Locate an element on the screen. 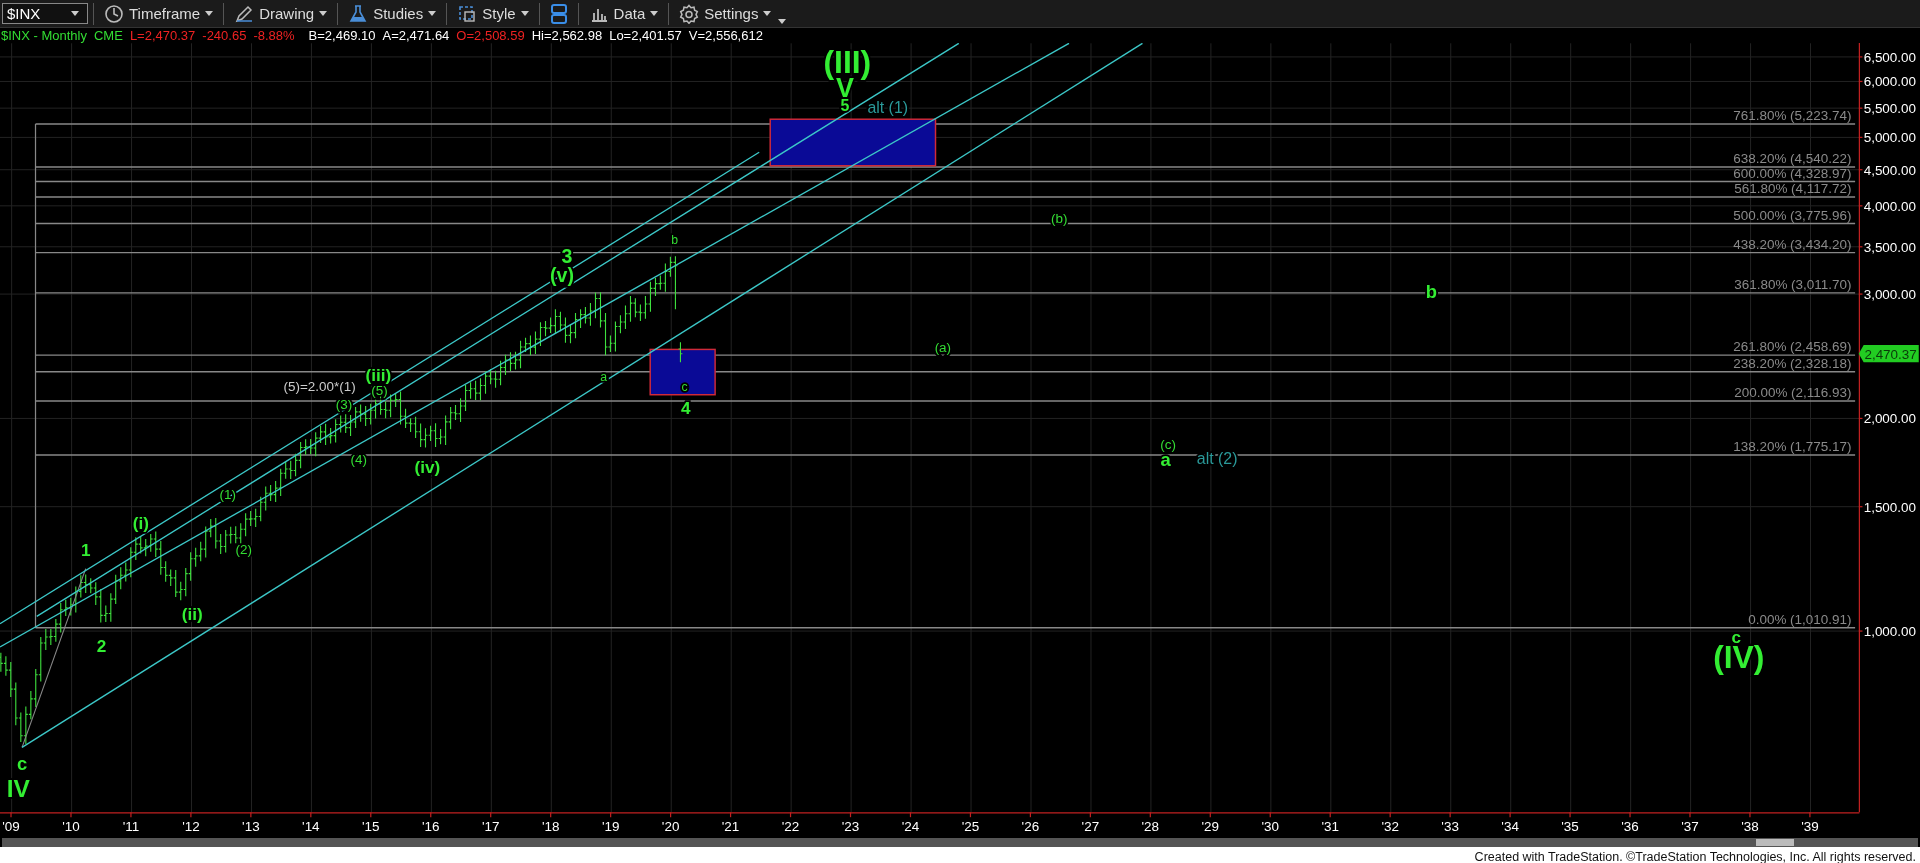 This screenshot has height=863, width=1920. last-price-tag: 2,470.37 is located at coordinates (1888, 354).